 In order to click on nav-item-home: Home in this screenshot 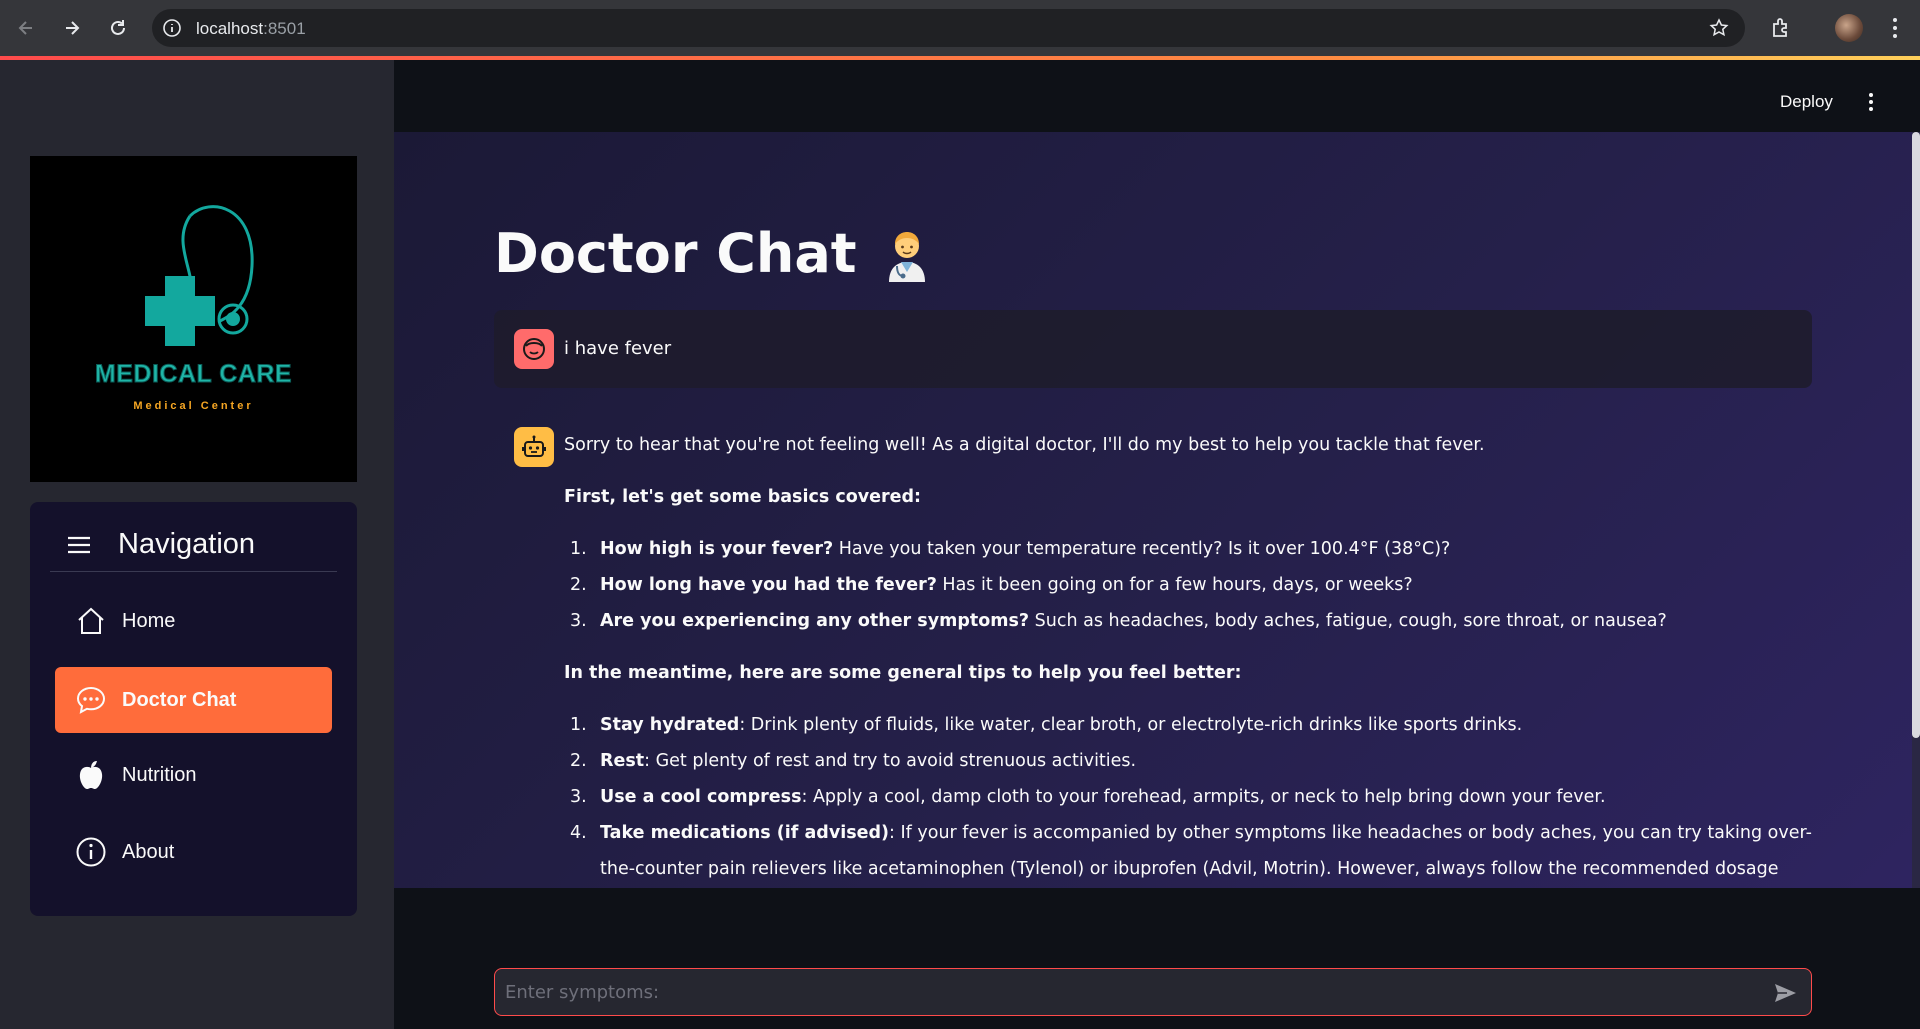, I will do `click(193, 621)`.